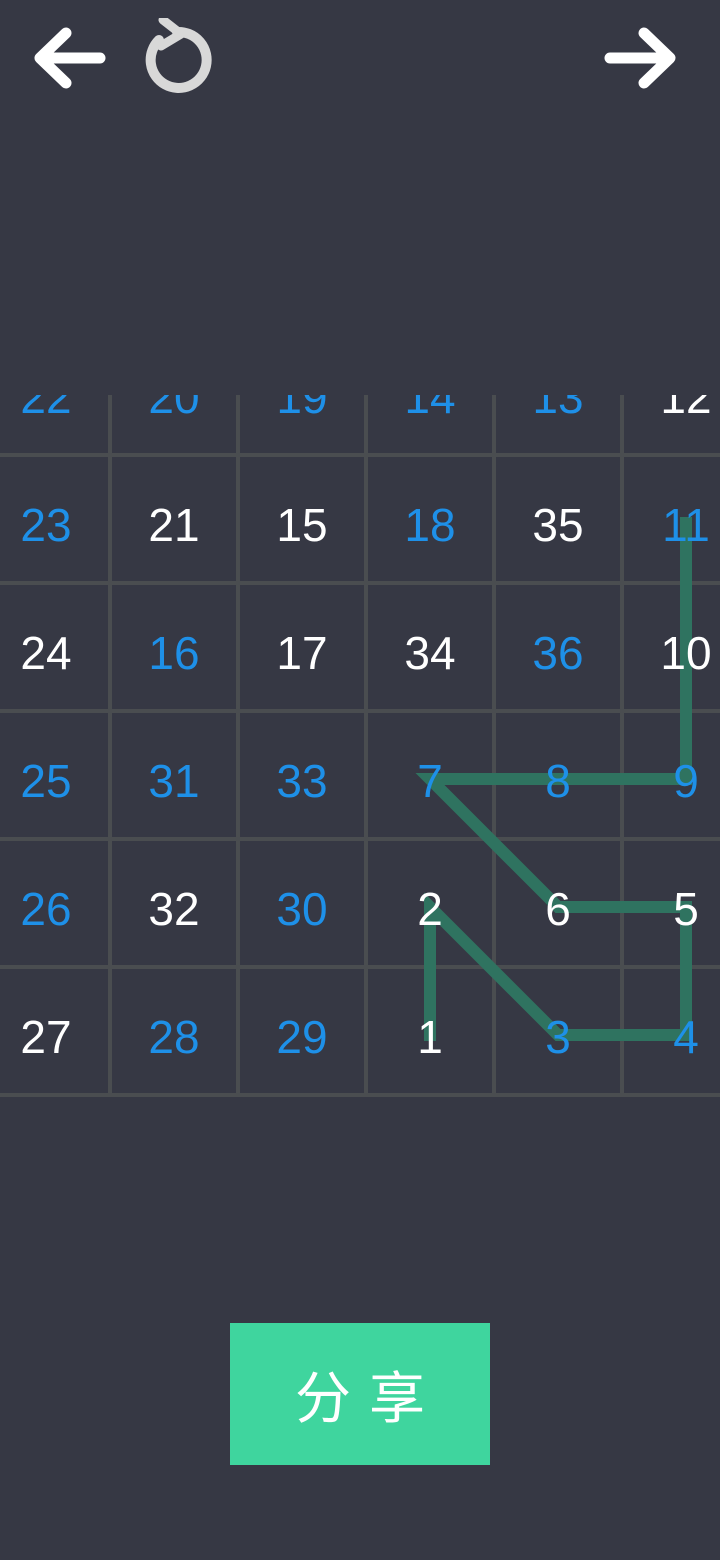 Image resolution: width=720 pixels, height=1560 pixels. What do you see at coordinates (671, 1036) in the screenshot?
I see `cell-4: 4` at bounding box center [671, 1036].